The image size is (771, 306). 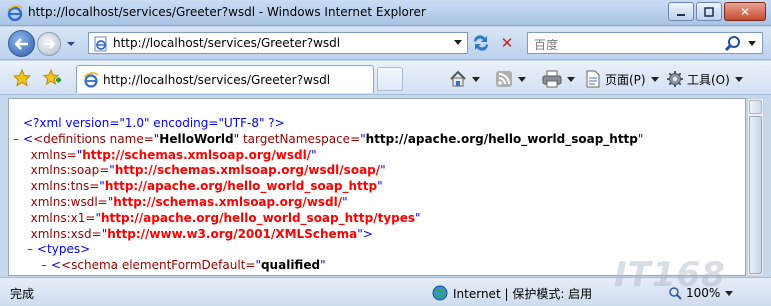 I want to click on print-dropdown-icon, so click(x=571, y=79).